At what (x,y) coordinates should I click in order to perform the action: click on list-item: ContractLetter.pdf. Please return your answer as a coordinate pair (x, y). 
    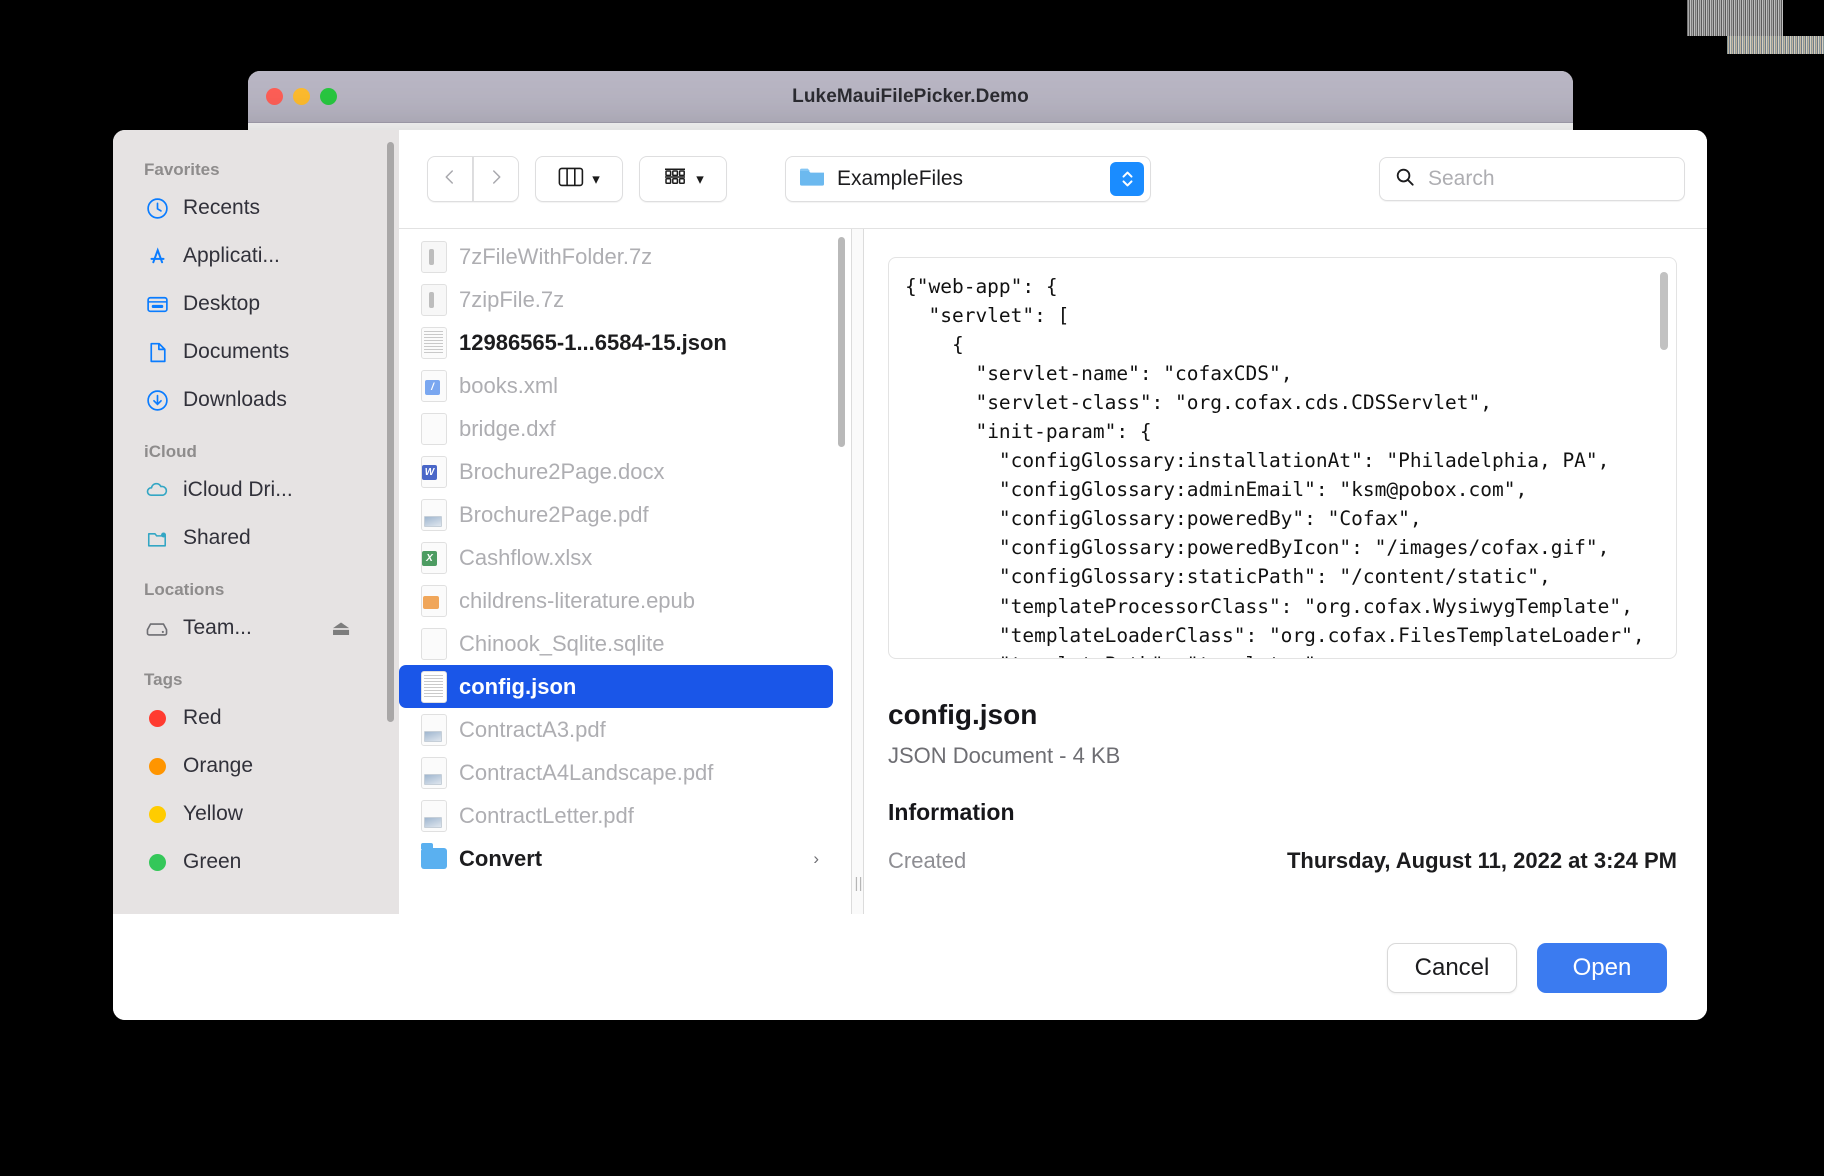
    Looking at the image, I should click on (616, 815).